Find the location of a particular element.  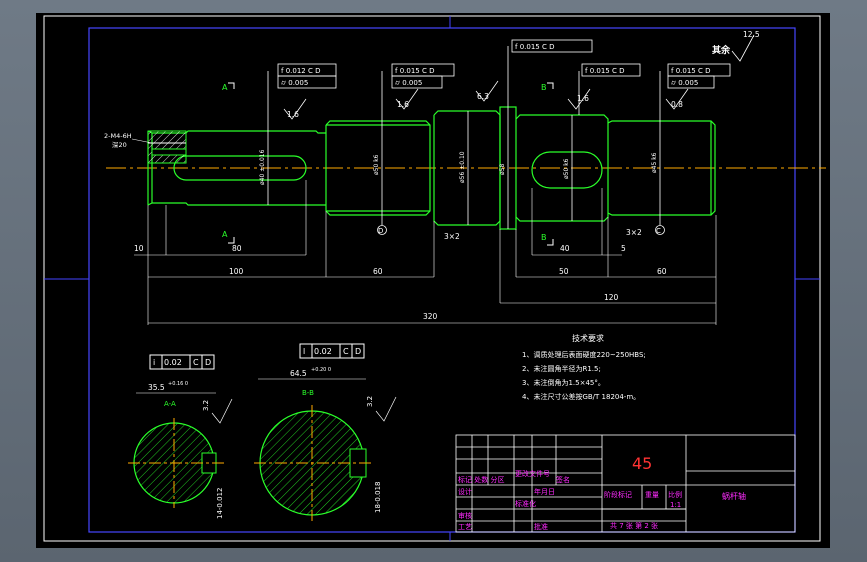

svg-text: B-B is located at coordinates (308, 393).